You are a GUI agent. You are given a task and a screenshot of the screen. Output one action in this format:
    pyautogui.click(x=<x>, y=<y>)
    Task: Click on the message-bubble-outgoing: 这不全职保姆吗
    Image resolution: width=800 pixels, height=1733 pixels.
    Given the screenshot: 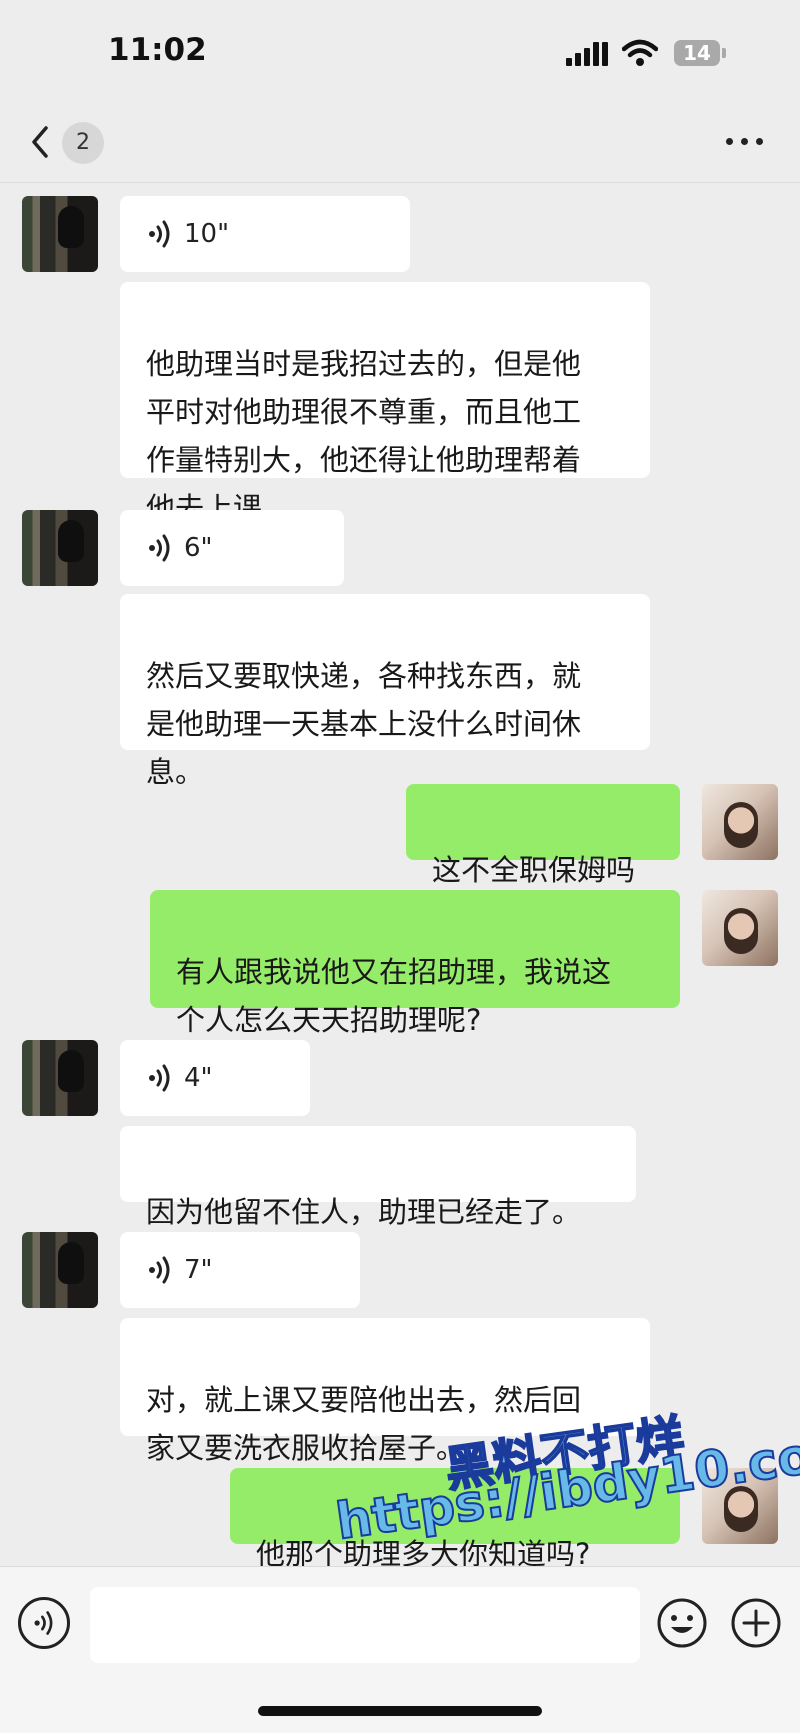 What is the action you would take?
    pyautogui.click(x=543, y=835)
    